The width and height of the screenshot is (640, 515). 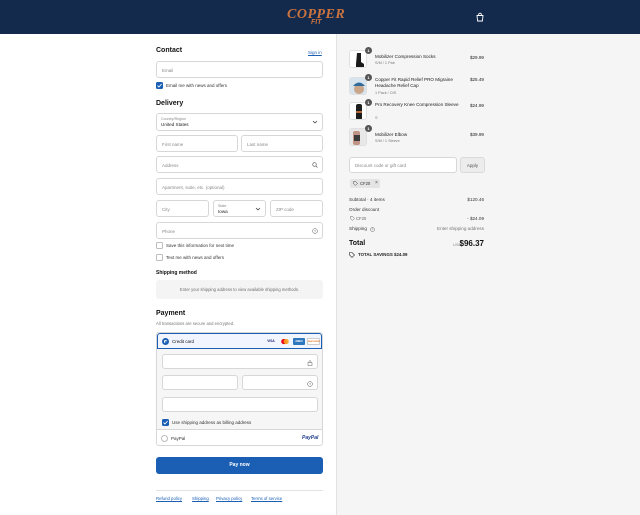 I want to click on remove-discount-icon: ×, so click(x=376, y=183).